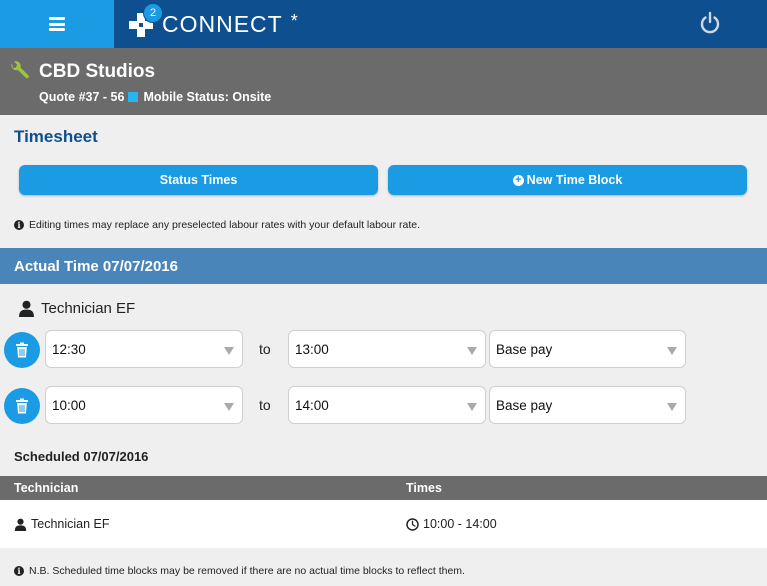  I want to click on job-subtitle: Quote #37 - 56 Mobile Status: Onsite, so click(155, 97).